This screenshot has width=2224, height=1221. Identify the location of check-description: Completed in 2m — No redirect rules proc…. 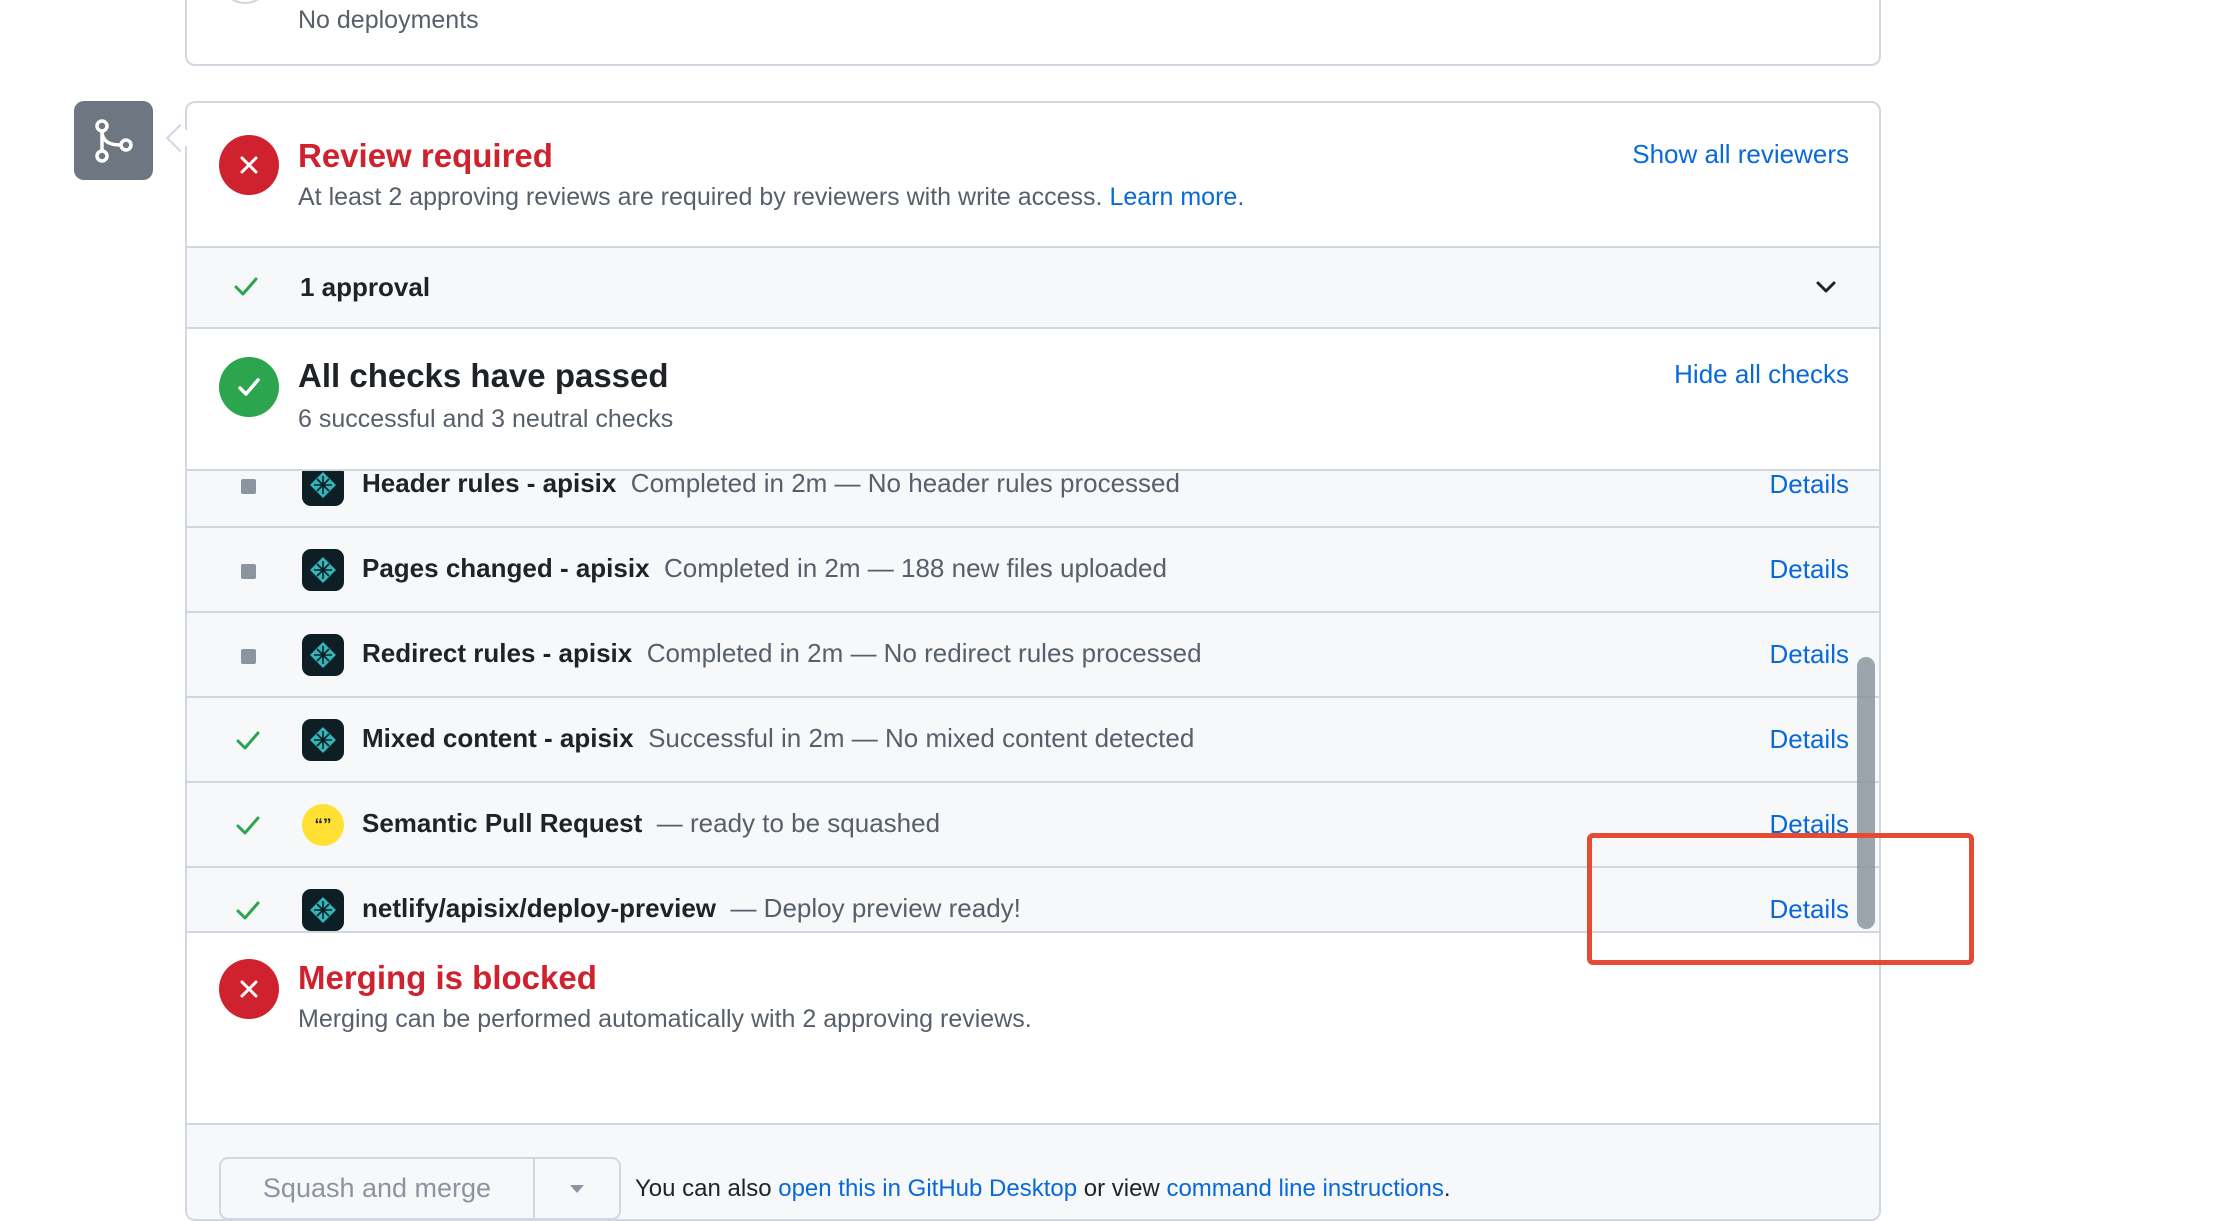
(924, 653).